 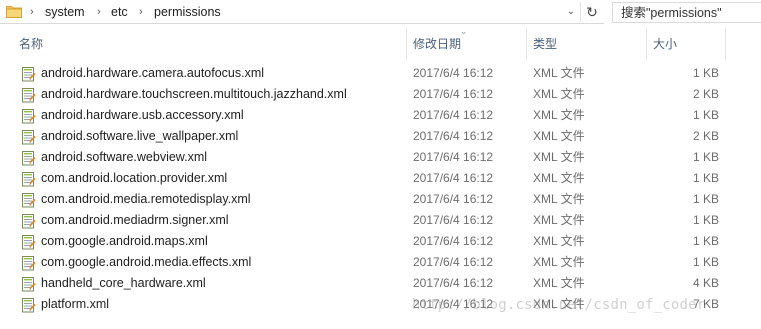 I want to click on file-name: com.android.mediadrm.signer.xml, so click(x=135, y=220).